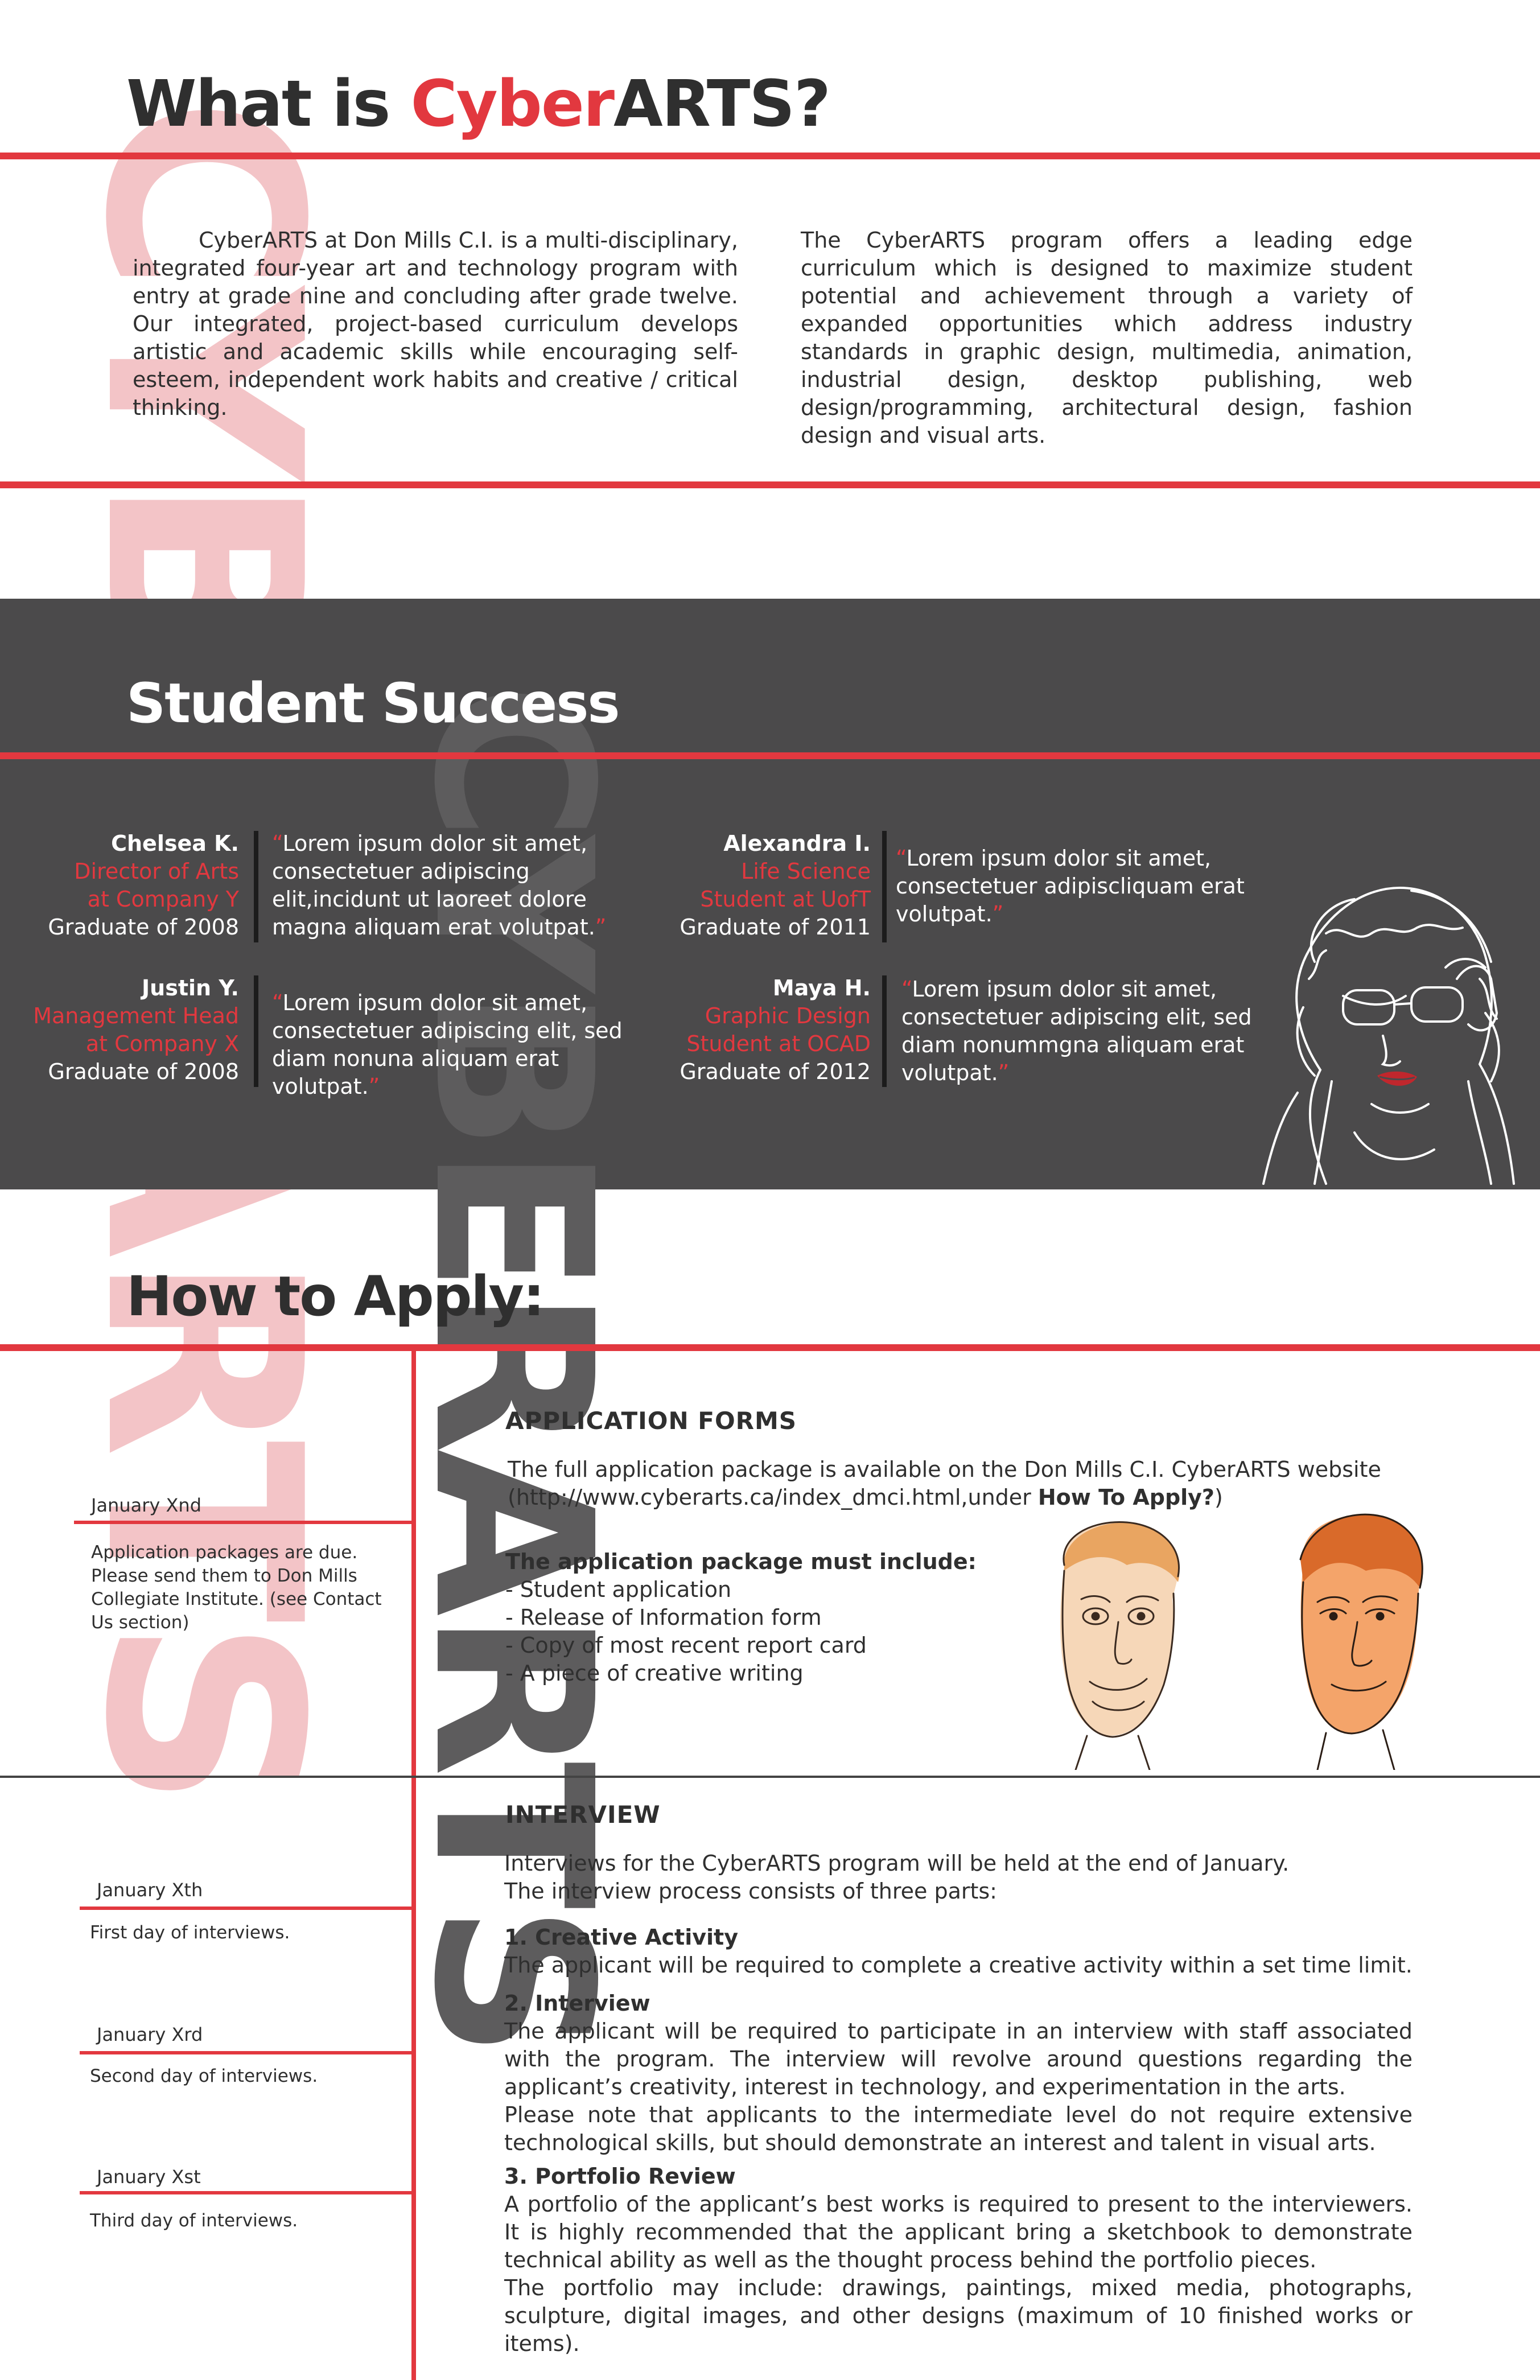 Image resolution: width=1540 pixels, height=2380 pixels. What do you see at coordinates (621, 1937) in the screenshot?
I see `interview-part-title: 1. Creative Activity` at bounding box center [621, 1937].